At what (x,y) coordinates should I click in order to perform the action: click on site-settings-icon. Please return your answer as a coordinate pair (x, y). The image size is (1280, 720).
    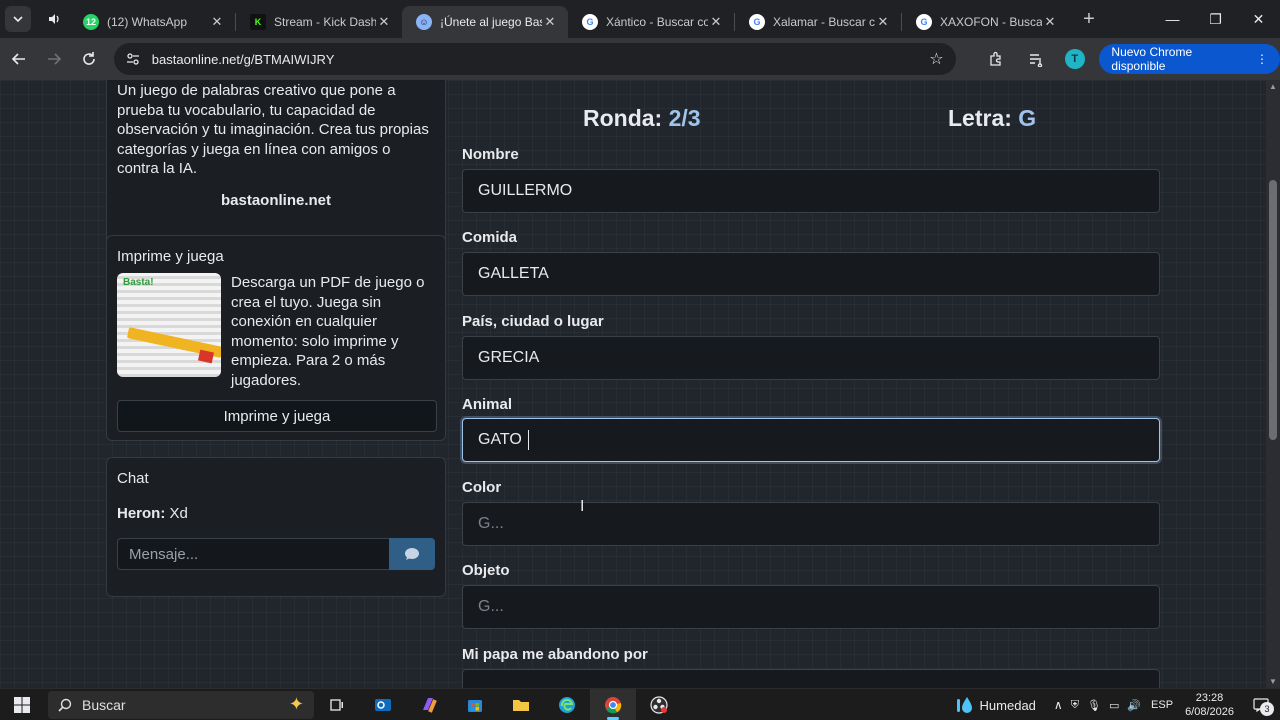
    Looking at the image, I should click on (133, 59).